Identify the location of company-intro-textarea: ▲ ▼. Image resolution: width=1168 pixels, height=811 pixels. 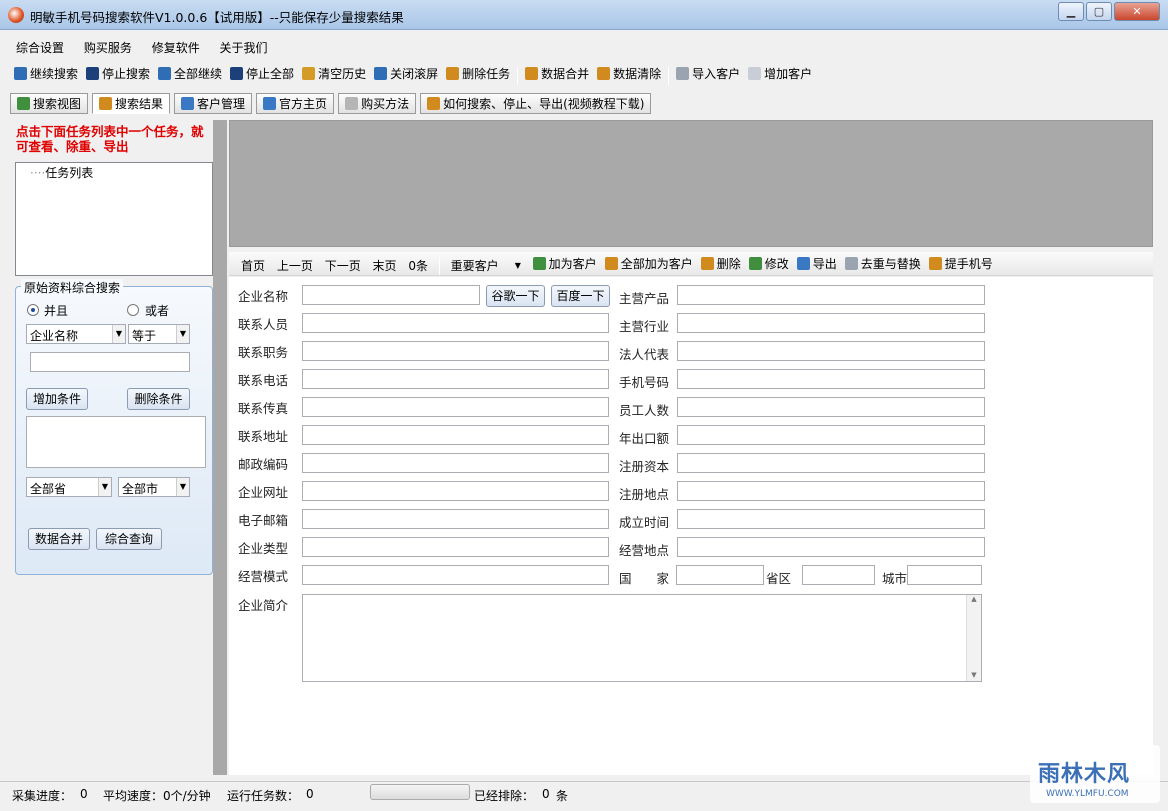
(642, 638).